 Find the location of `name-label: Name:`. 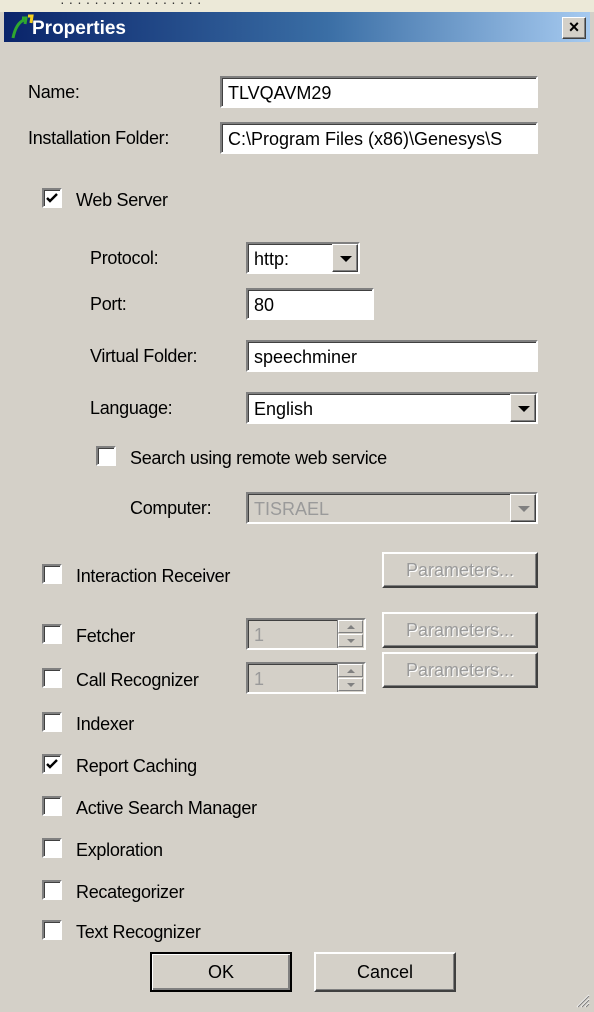

name-label: Name: is located at coordinates (54, 92).